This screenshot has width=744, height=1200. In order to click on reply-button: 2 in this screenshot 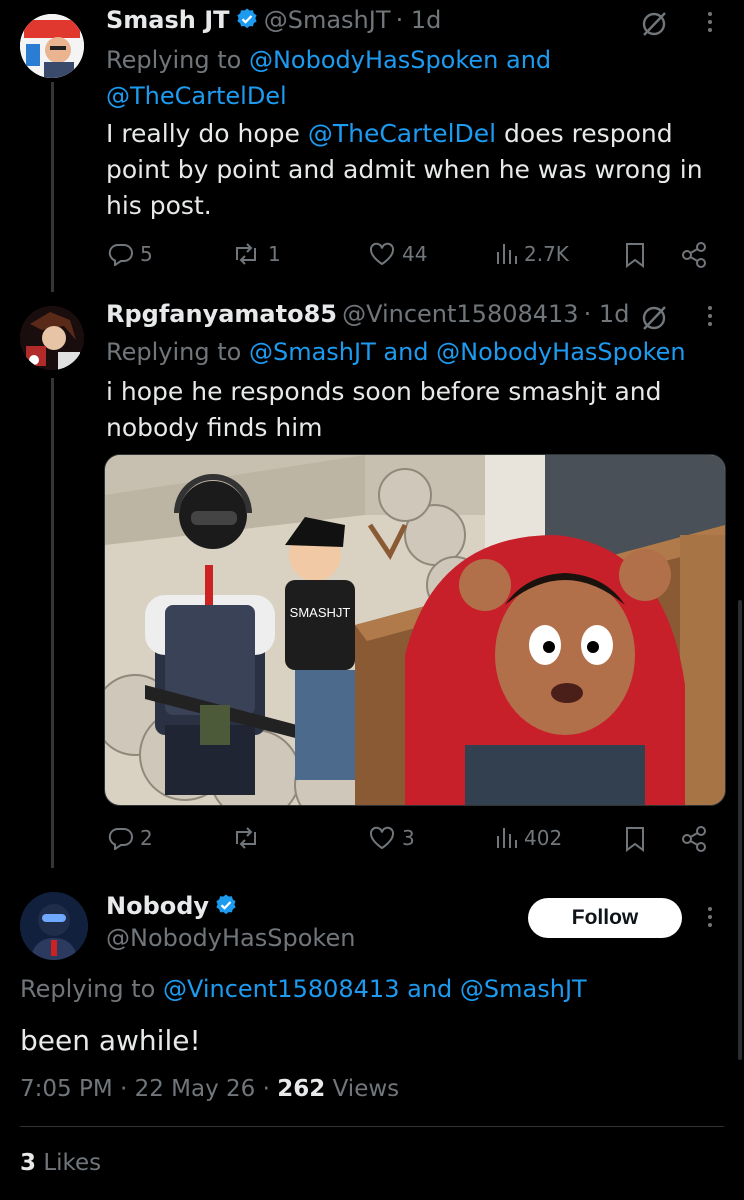, I will do `click(130, 838)`.